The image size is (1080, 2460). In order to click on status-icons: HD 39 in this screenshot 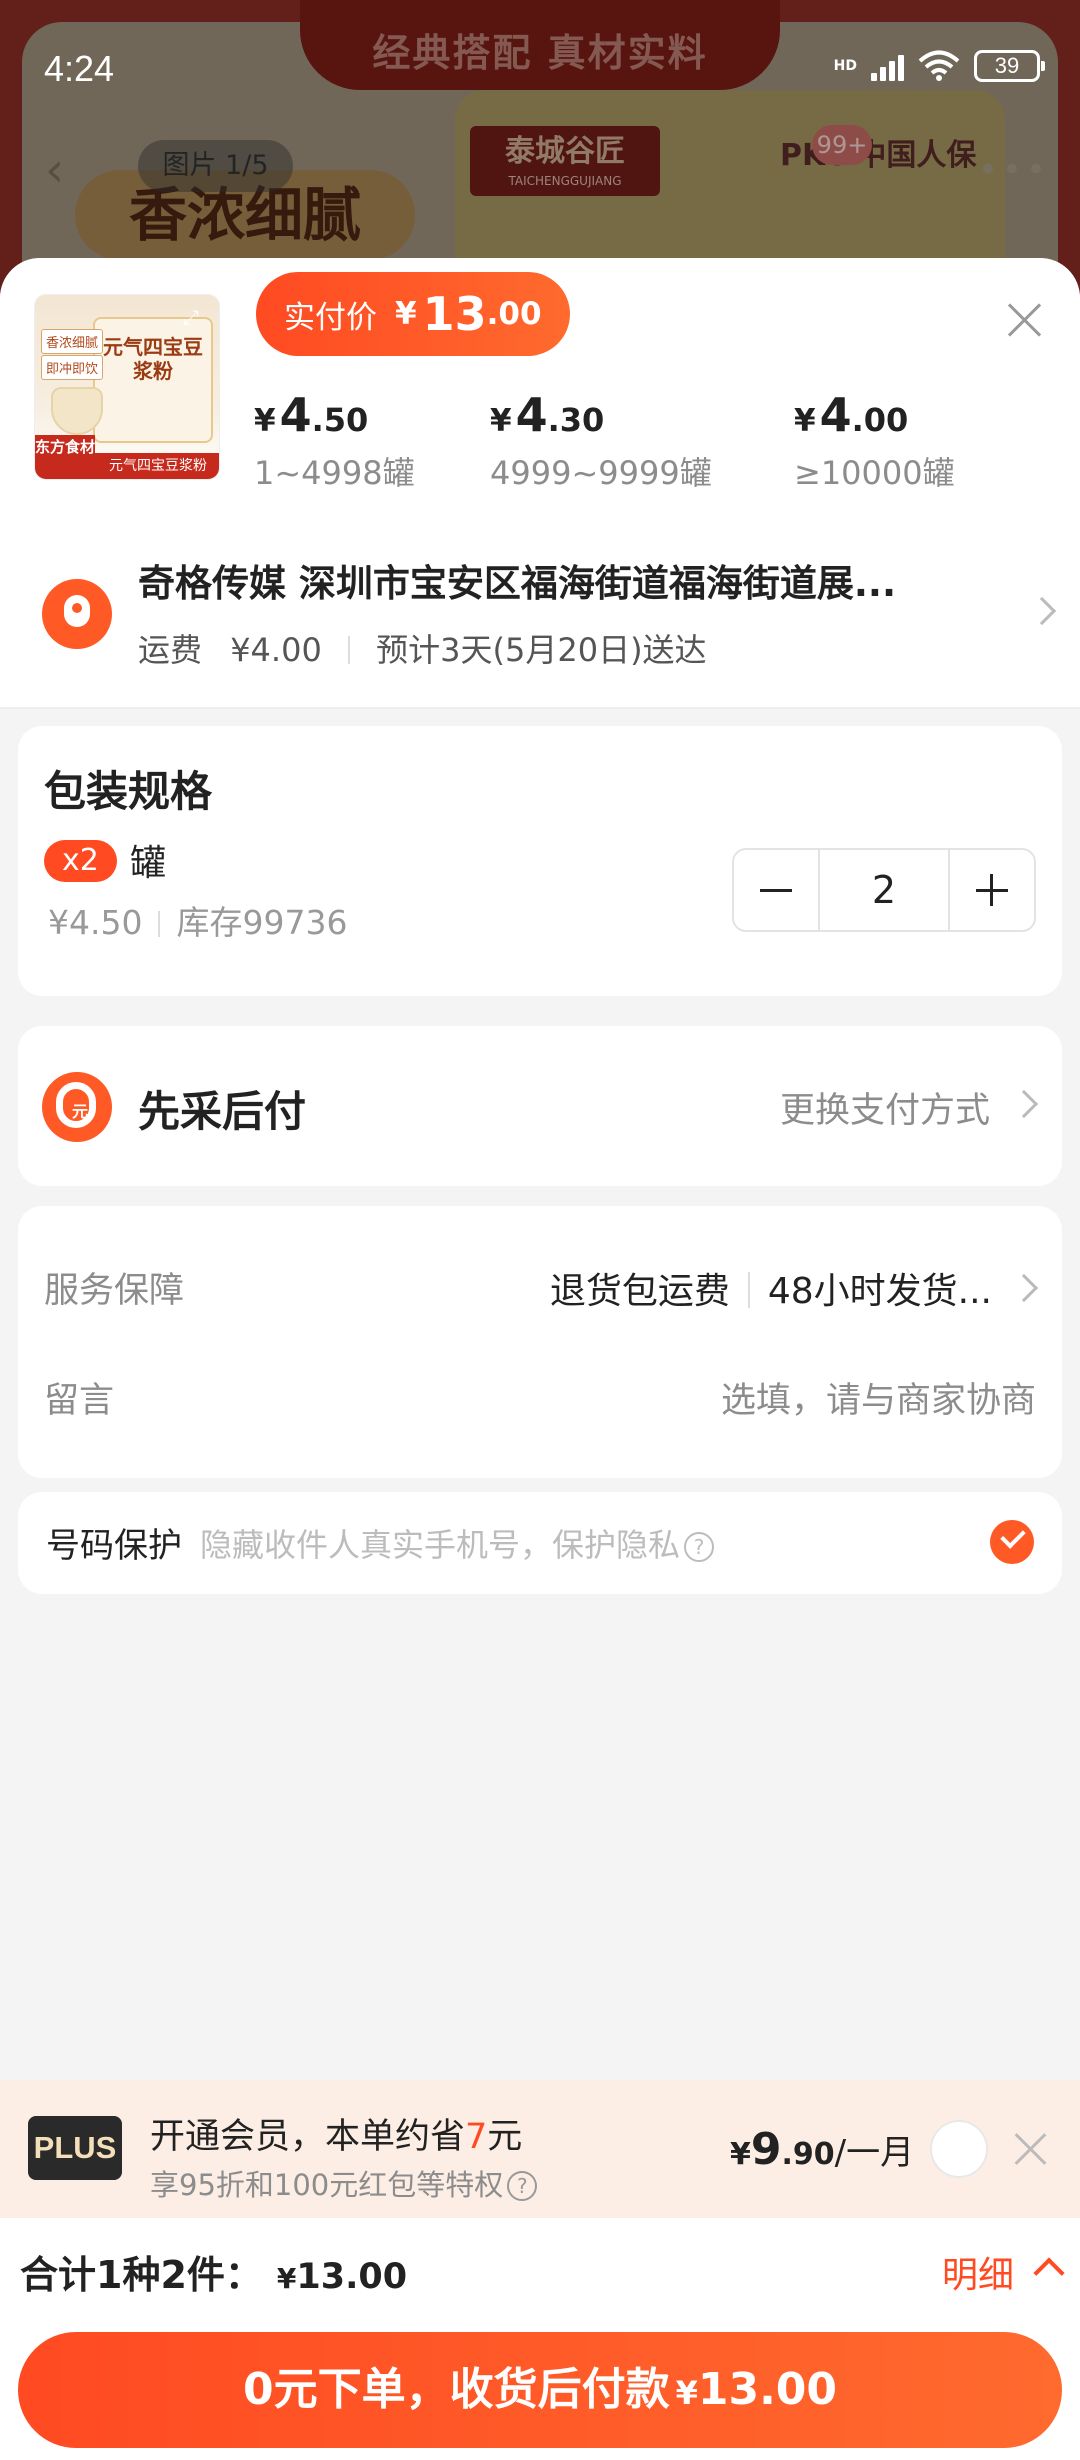, I will do `click(939, 66)`.